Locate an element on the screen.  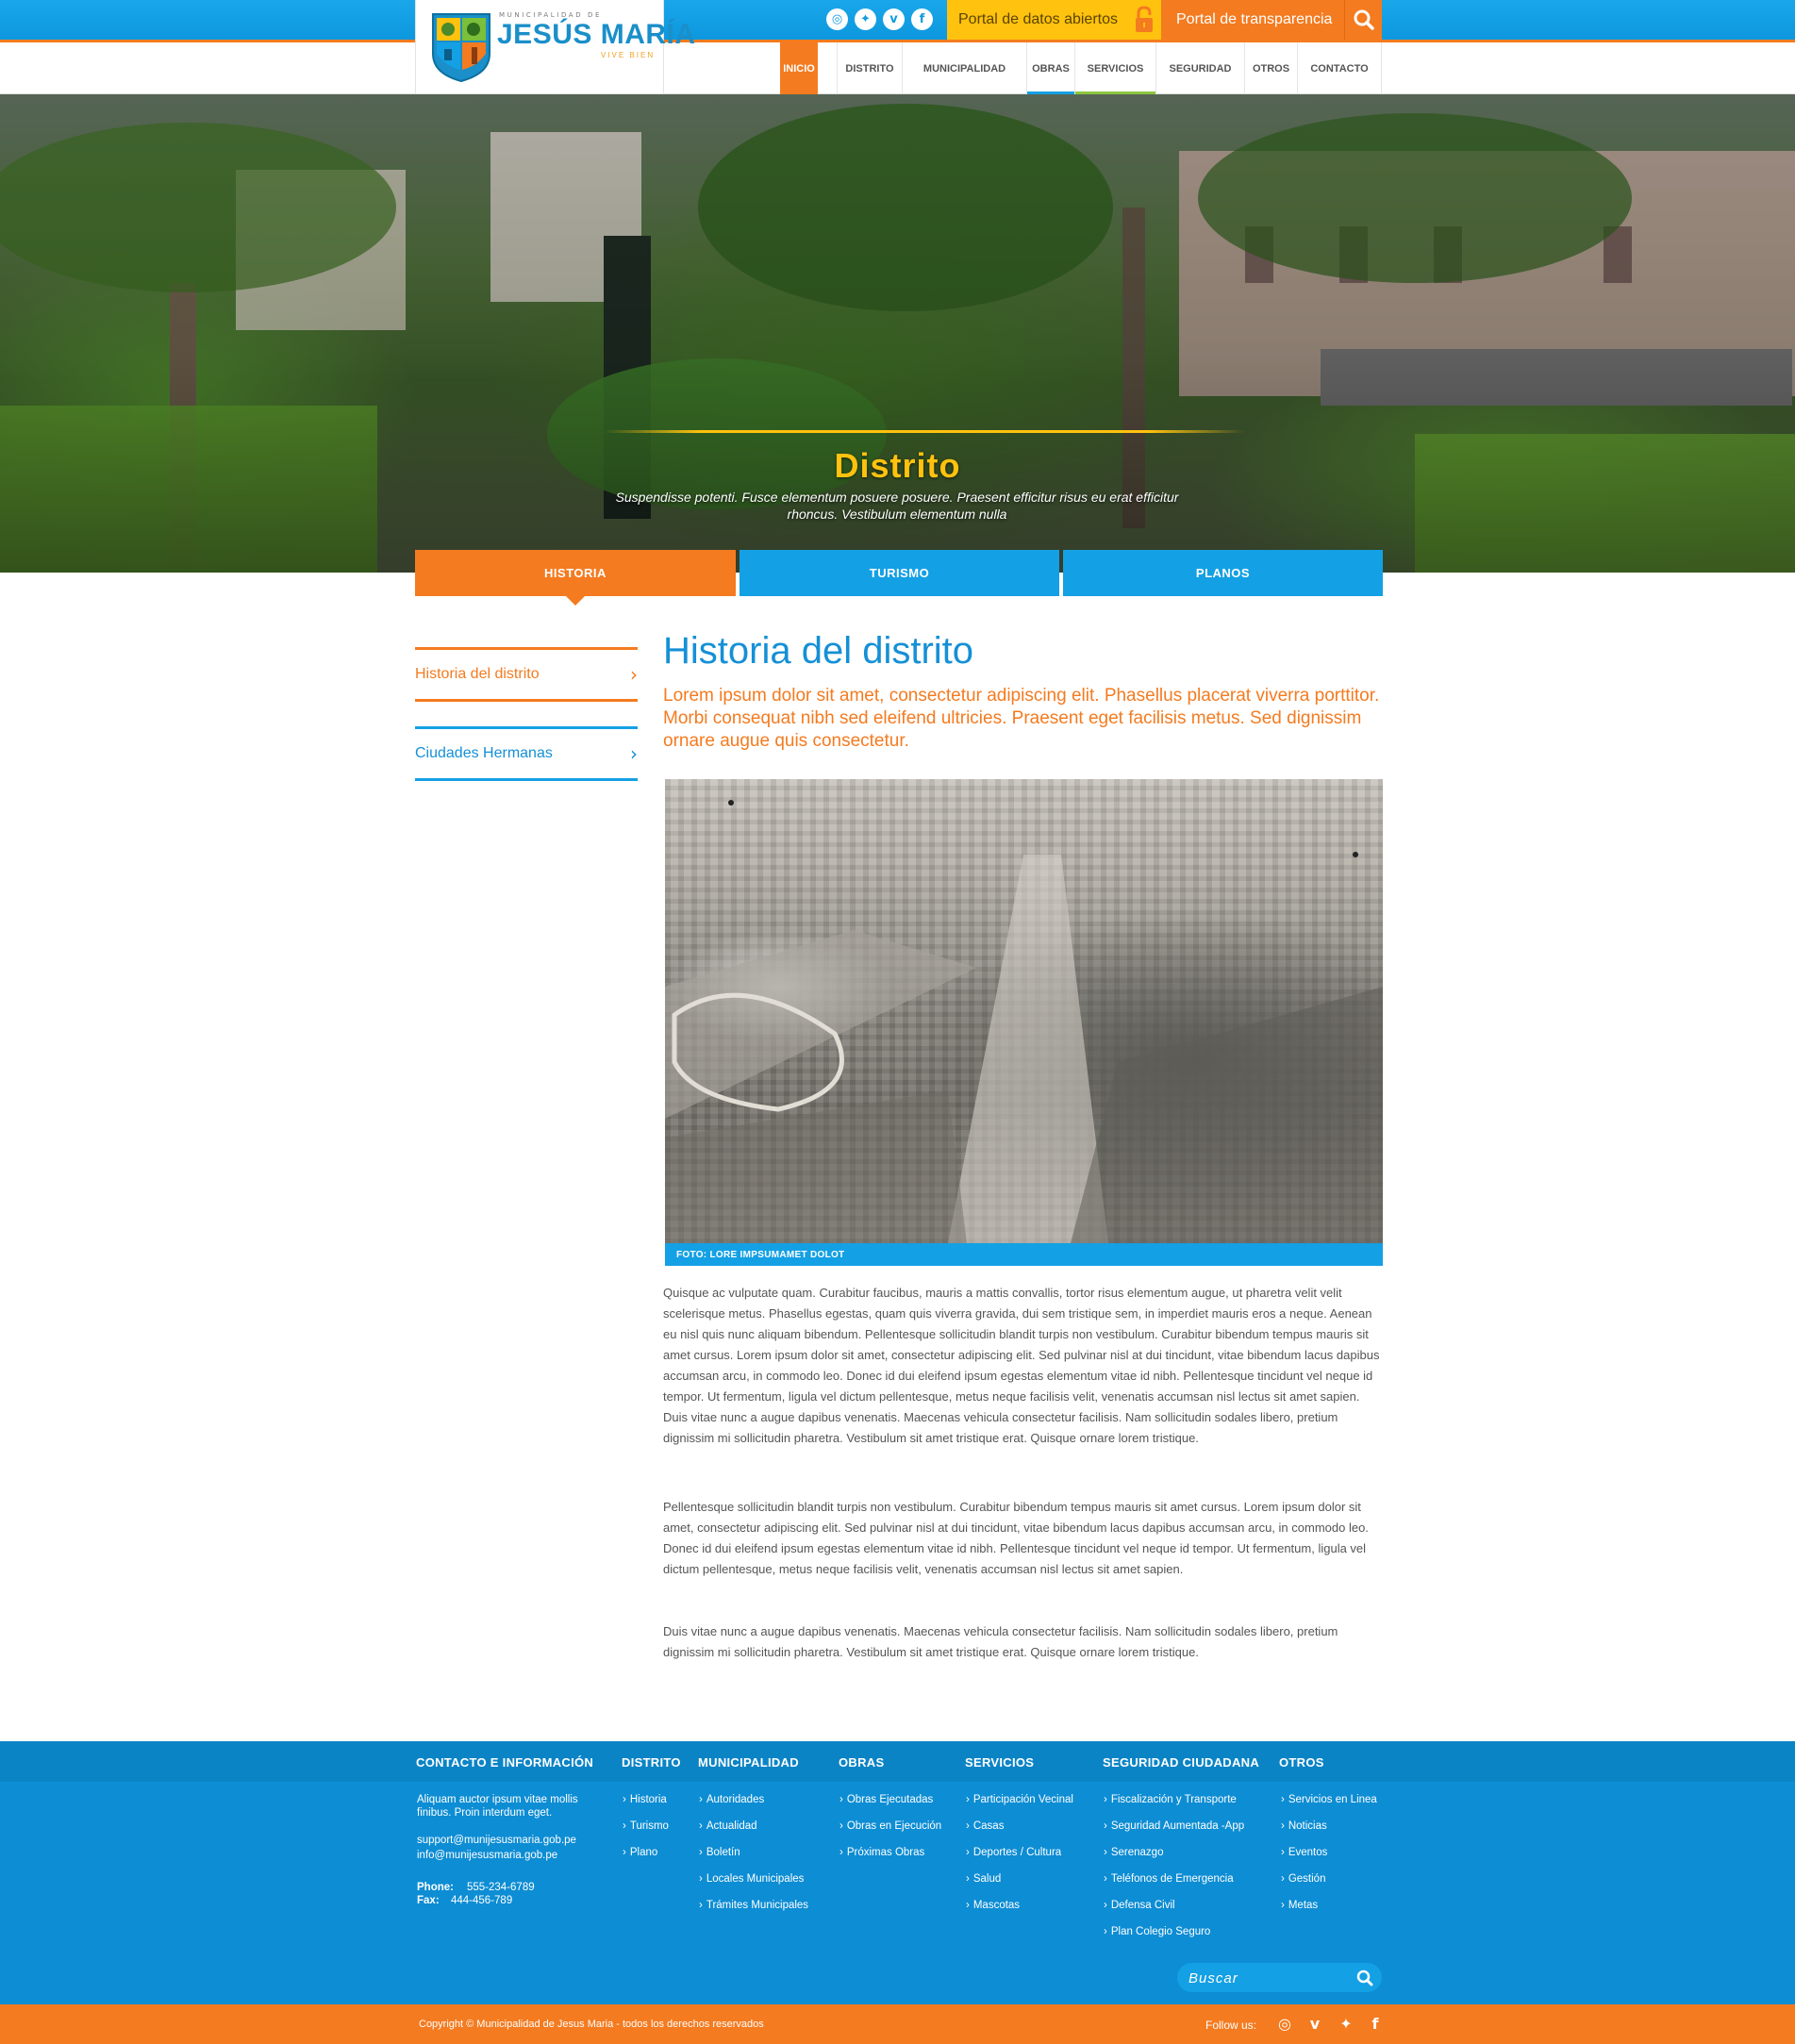
footer-link: Deportes / Cultura is located at coordinates (1013, 1853).